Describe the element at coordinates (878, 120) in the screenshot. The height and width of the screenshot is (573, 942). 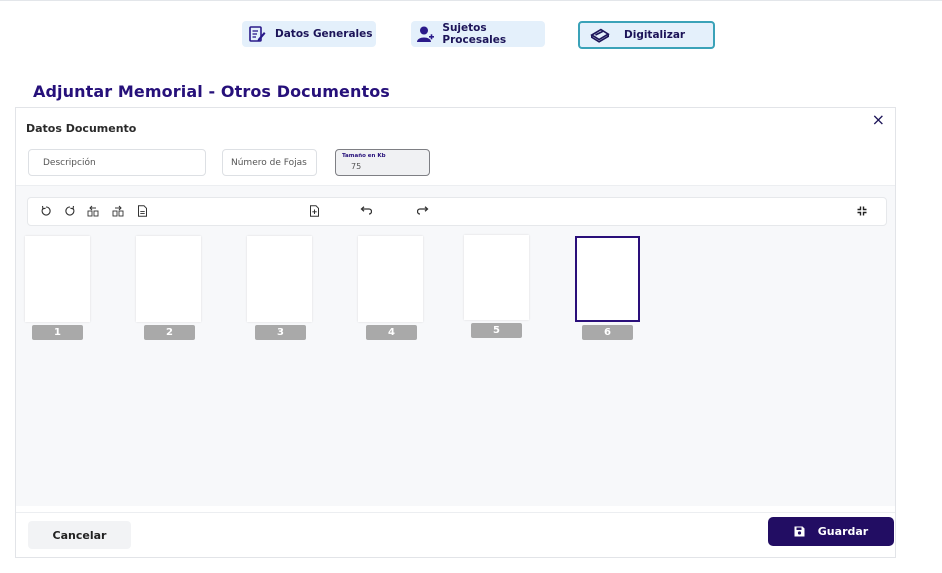
I see `close-icon: ×` at that location.